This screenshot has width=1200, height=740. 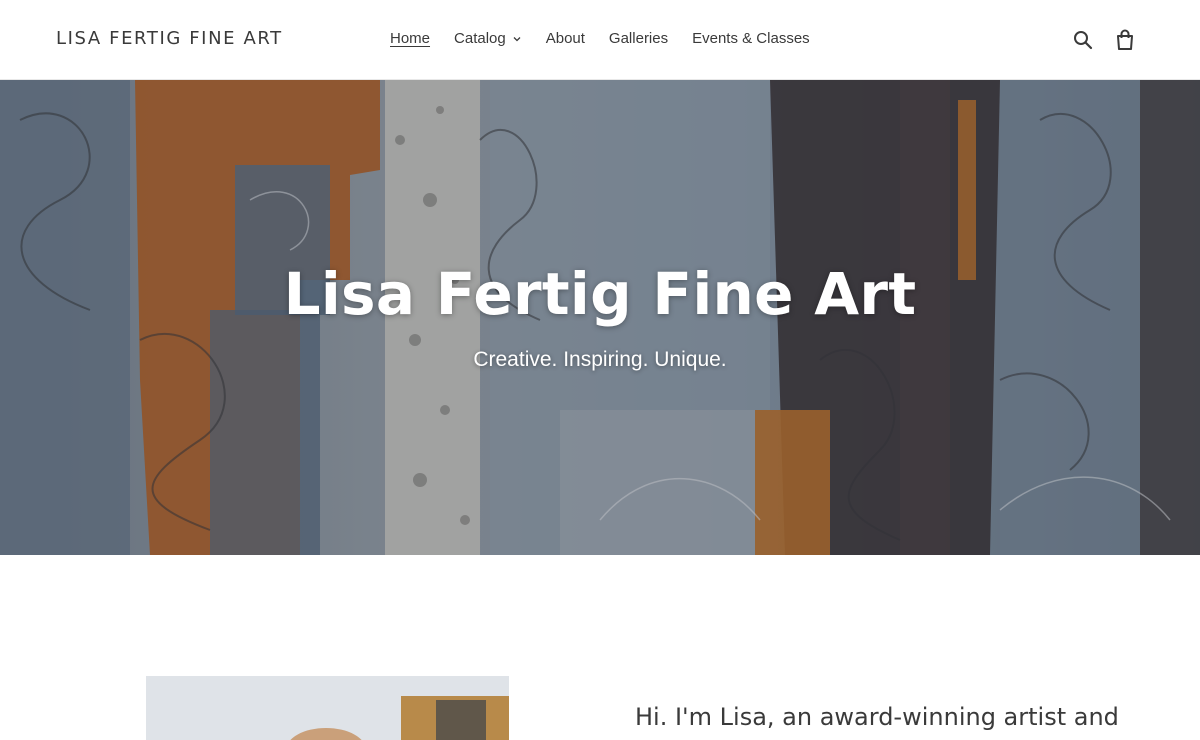 What do you see at coordinates (600, 294) in the screenshot?
I see `hero-title: Lisa Fertig Fine Art` at bounding box center [600, 294].